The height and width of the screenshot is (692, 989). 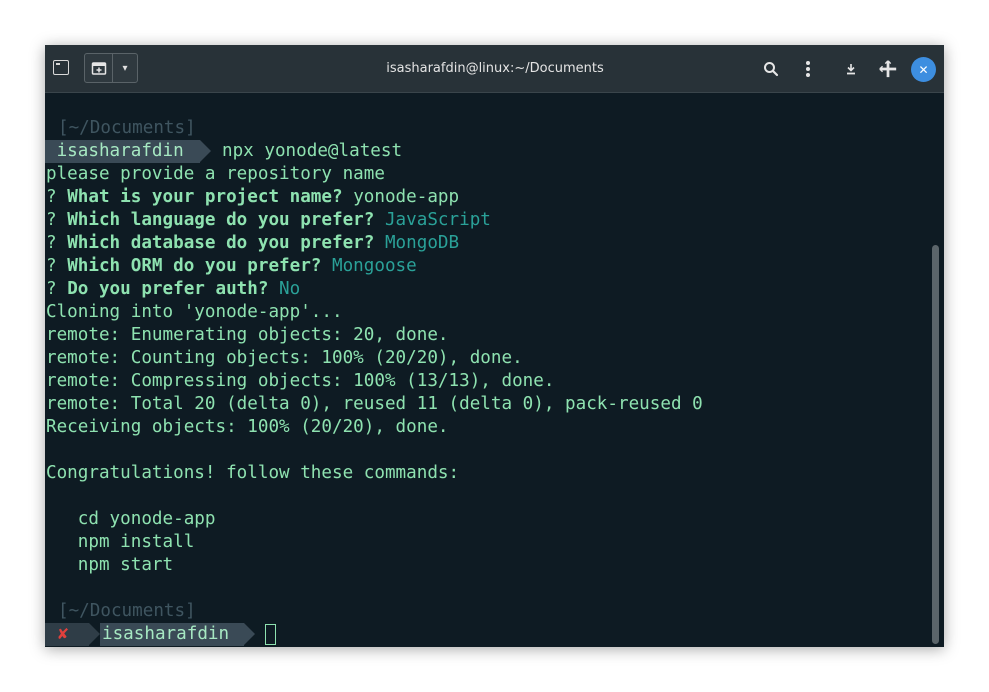 I want to click on close-button: ✕, so click(x=923, y=69).